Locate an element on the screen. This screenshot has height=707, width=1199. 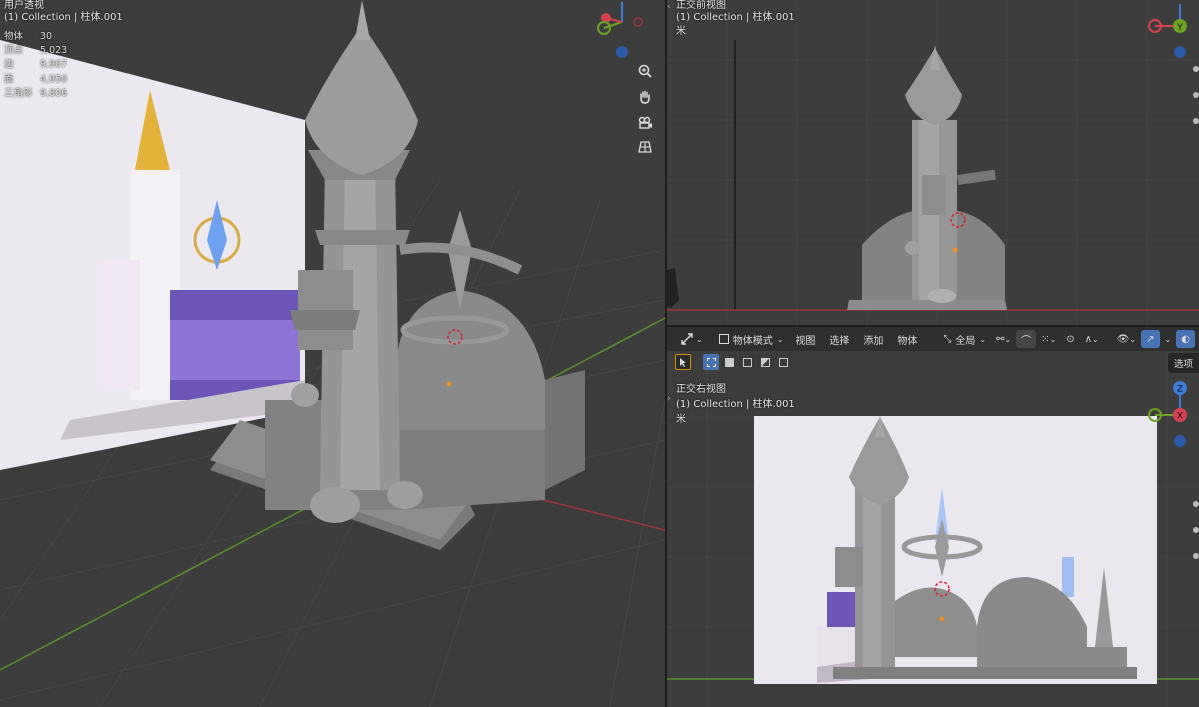
grid-perspective-icon is located at coordinates (645, 147).